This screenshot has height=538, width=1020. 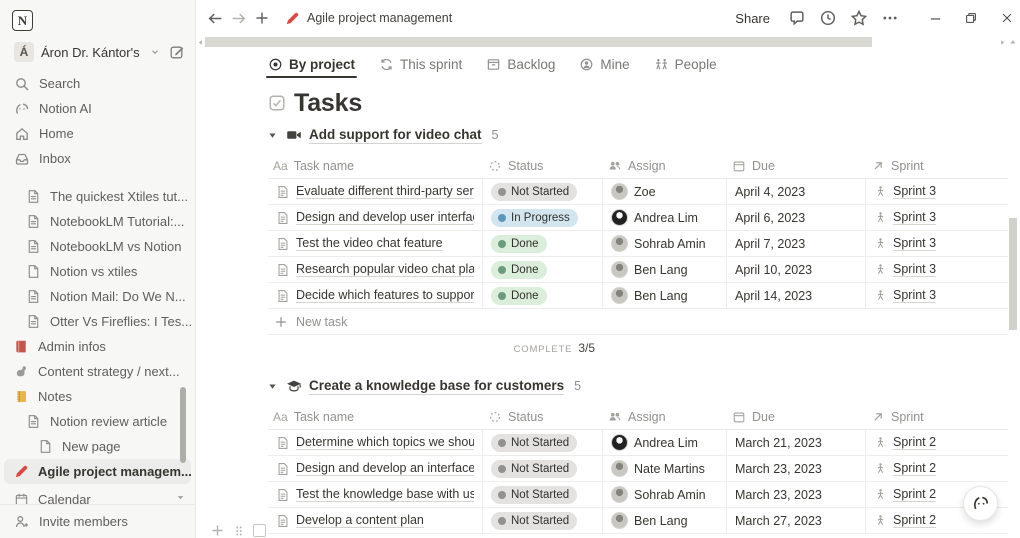 What do you see at coordinates (217, 530) in the screenshot?
I see `add-block-button` at bounding box center [217, 530].